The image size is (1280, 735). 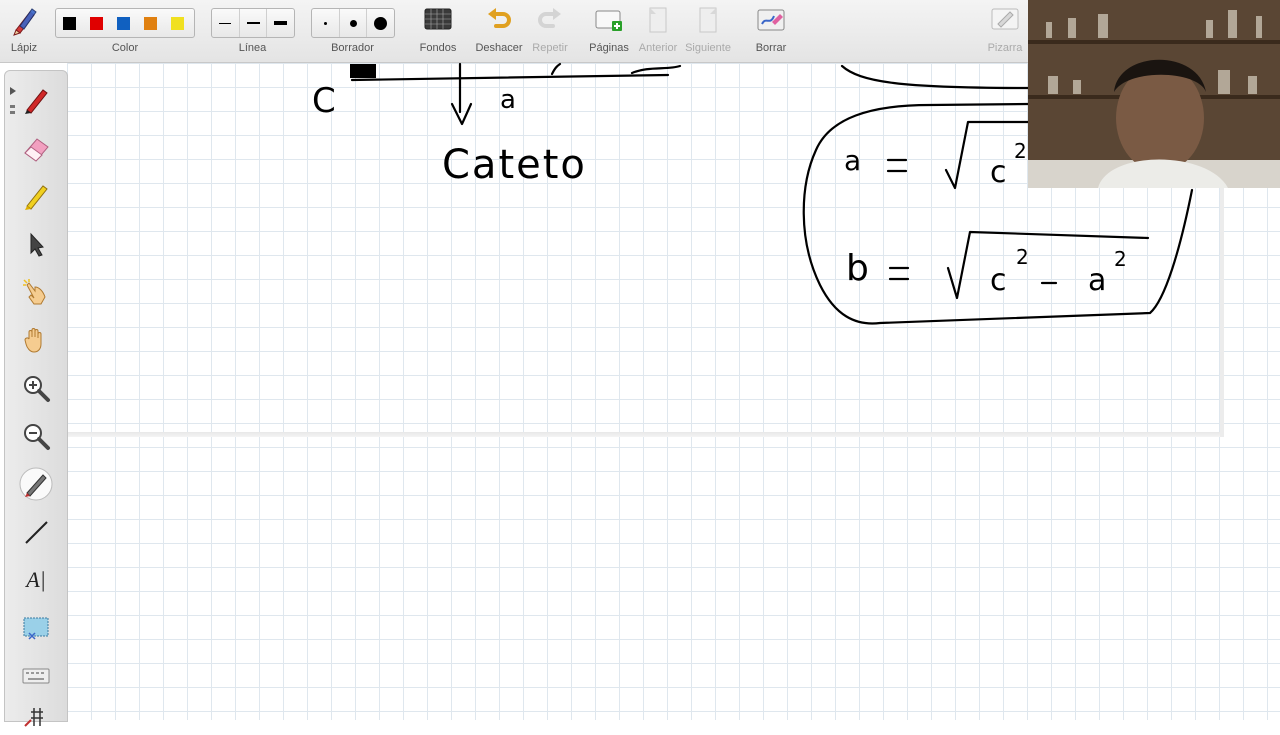 I want to click on vertex-c-label: C, so click(x=324, y=101).